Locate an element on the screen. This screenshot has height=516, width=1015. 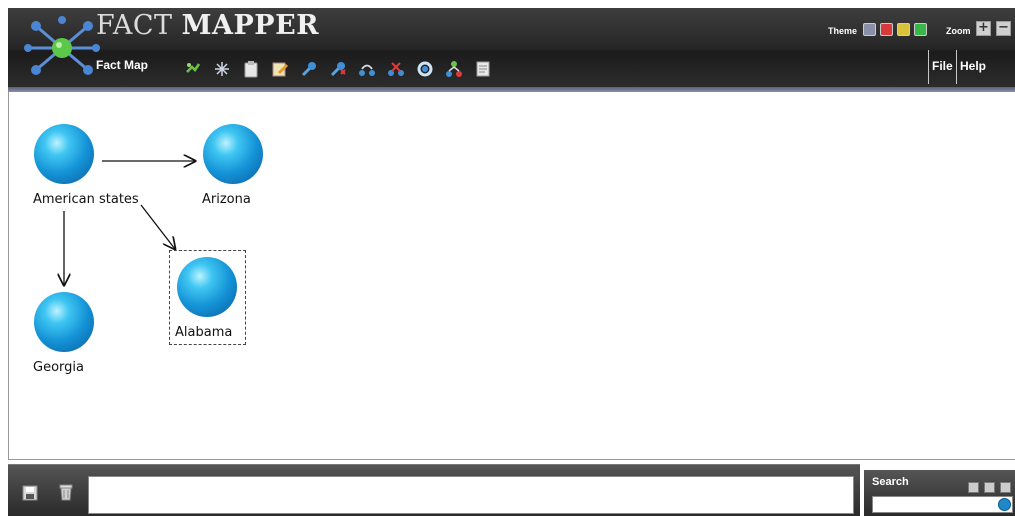
bottom-bar is located at coordinates (434, 490).